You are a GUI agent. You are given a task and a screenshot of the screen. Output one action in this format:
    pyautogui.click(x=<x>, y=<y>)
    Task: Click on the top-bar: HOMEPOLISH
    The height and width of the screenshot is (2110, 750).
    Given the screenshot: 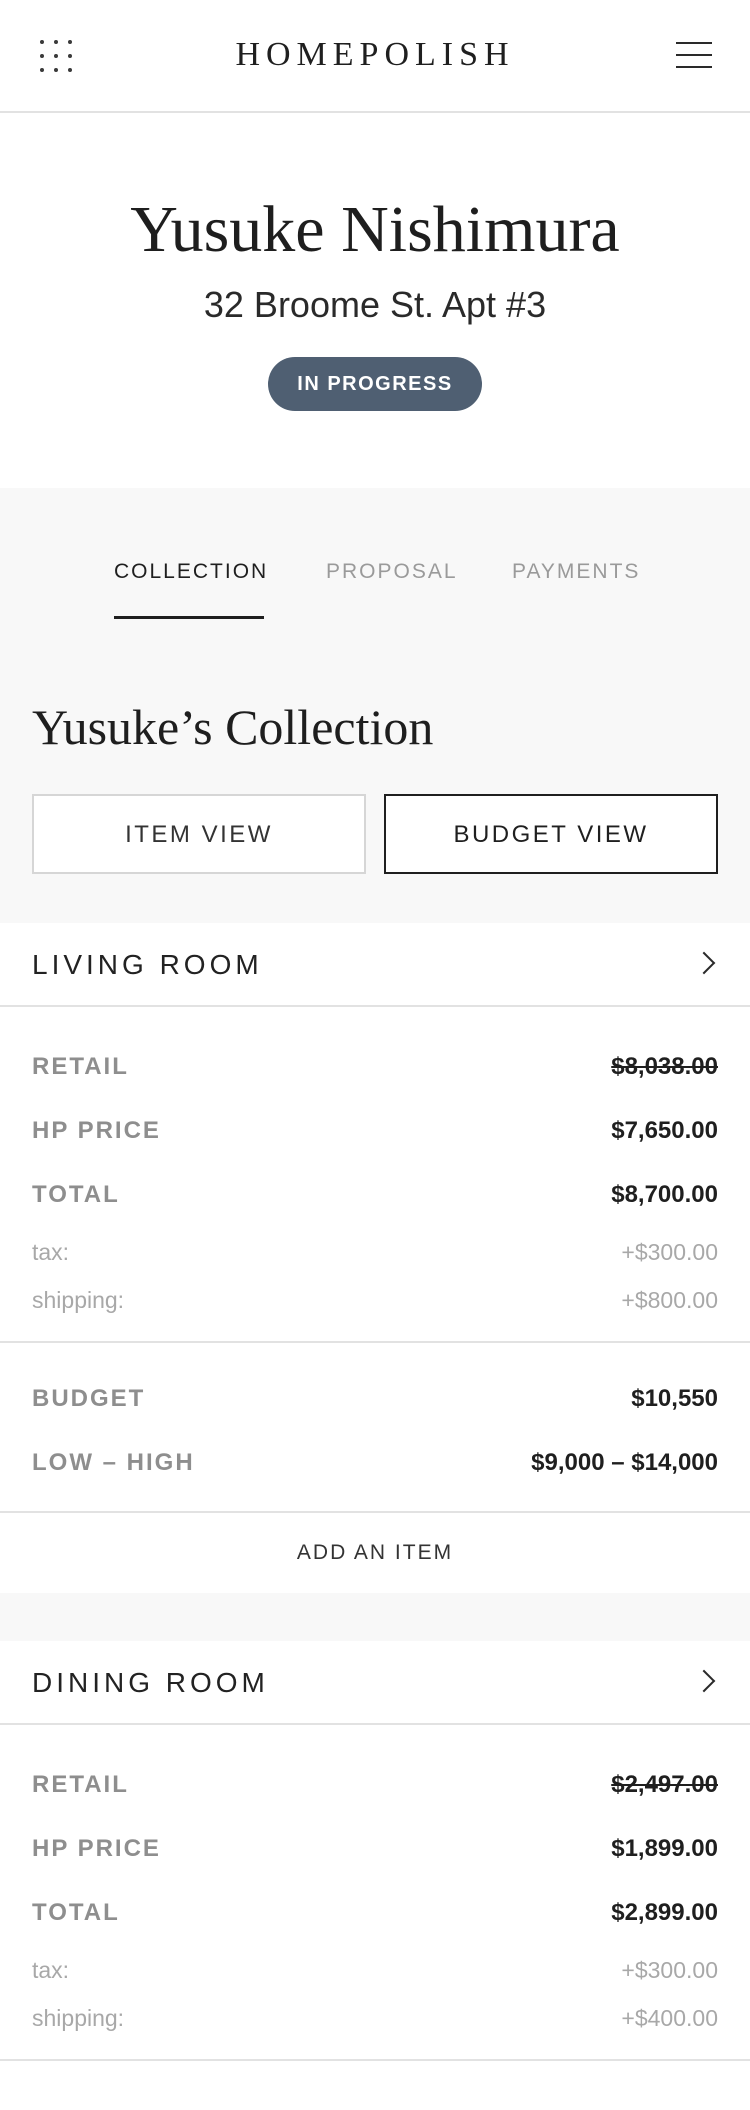 What is the action you would take?
    pyautogui.click(x=375, y=56)
    